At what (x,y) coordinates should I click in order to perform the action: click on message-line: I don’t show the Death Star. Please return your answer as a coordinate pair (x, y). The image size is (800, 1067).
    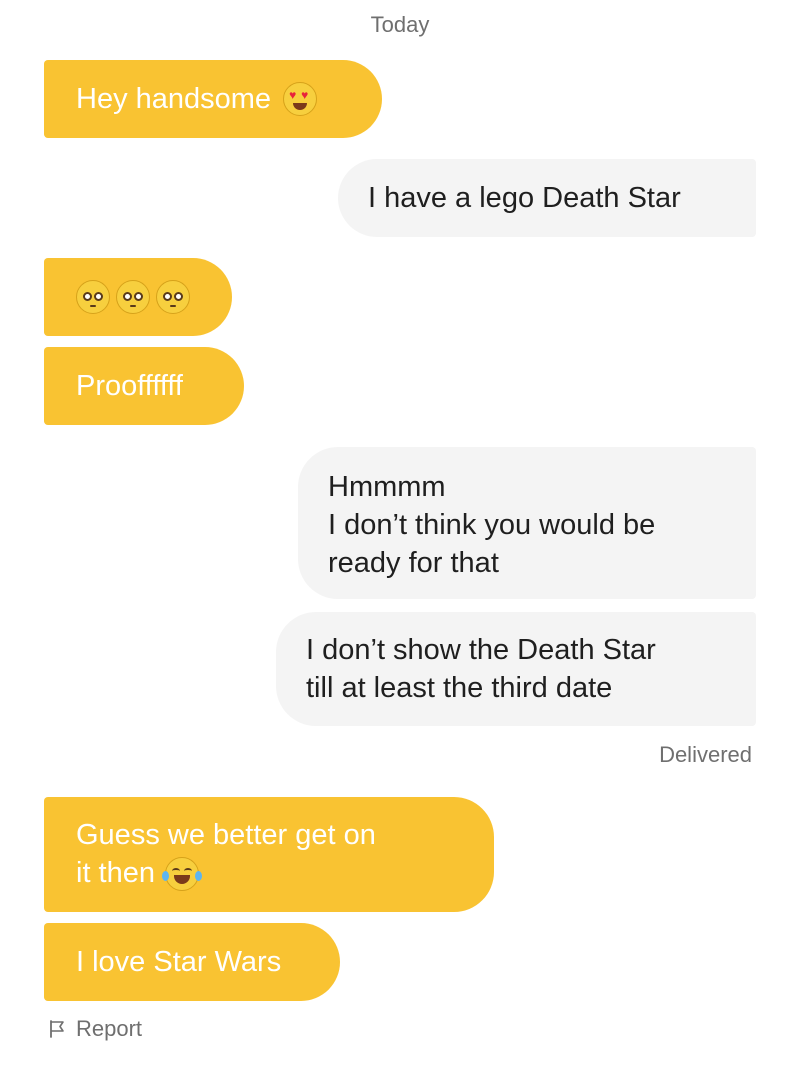
    Looking at the image, I should click on (481, 650).